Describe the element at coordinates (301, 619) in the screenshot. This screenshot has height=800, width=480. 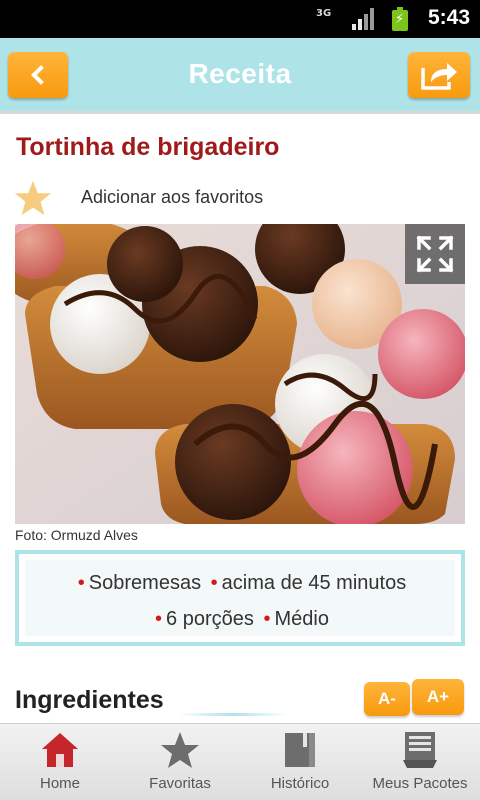
I see `recipe-difficulty: Médio` at that location.